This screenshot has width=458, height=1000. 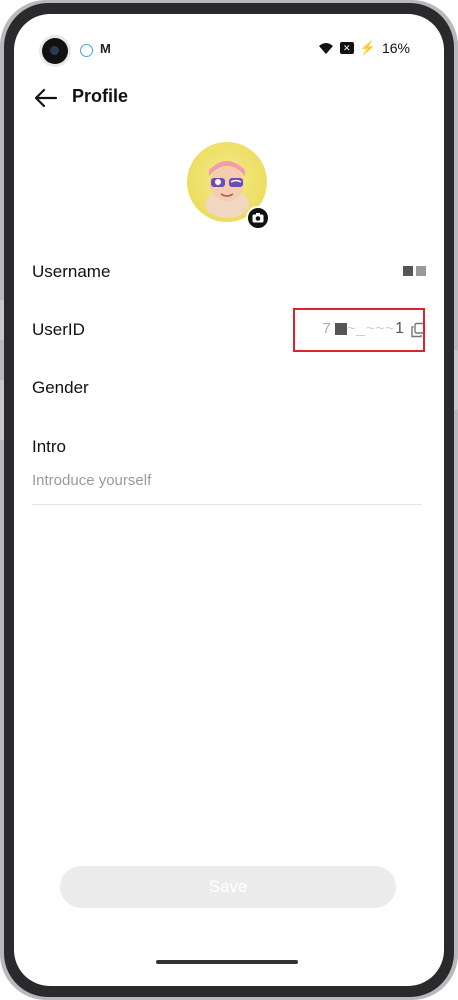 I want to click on app-notification-icon, so click(x=86, y=50).